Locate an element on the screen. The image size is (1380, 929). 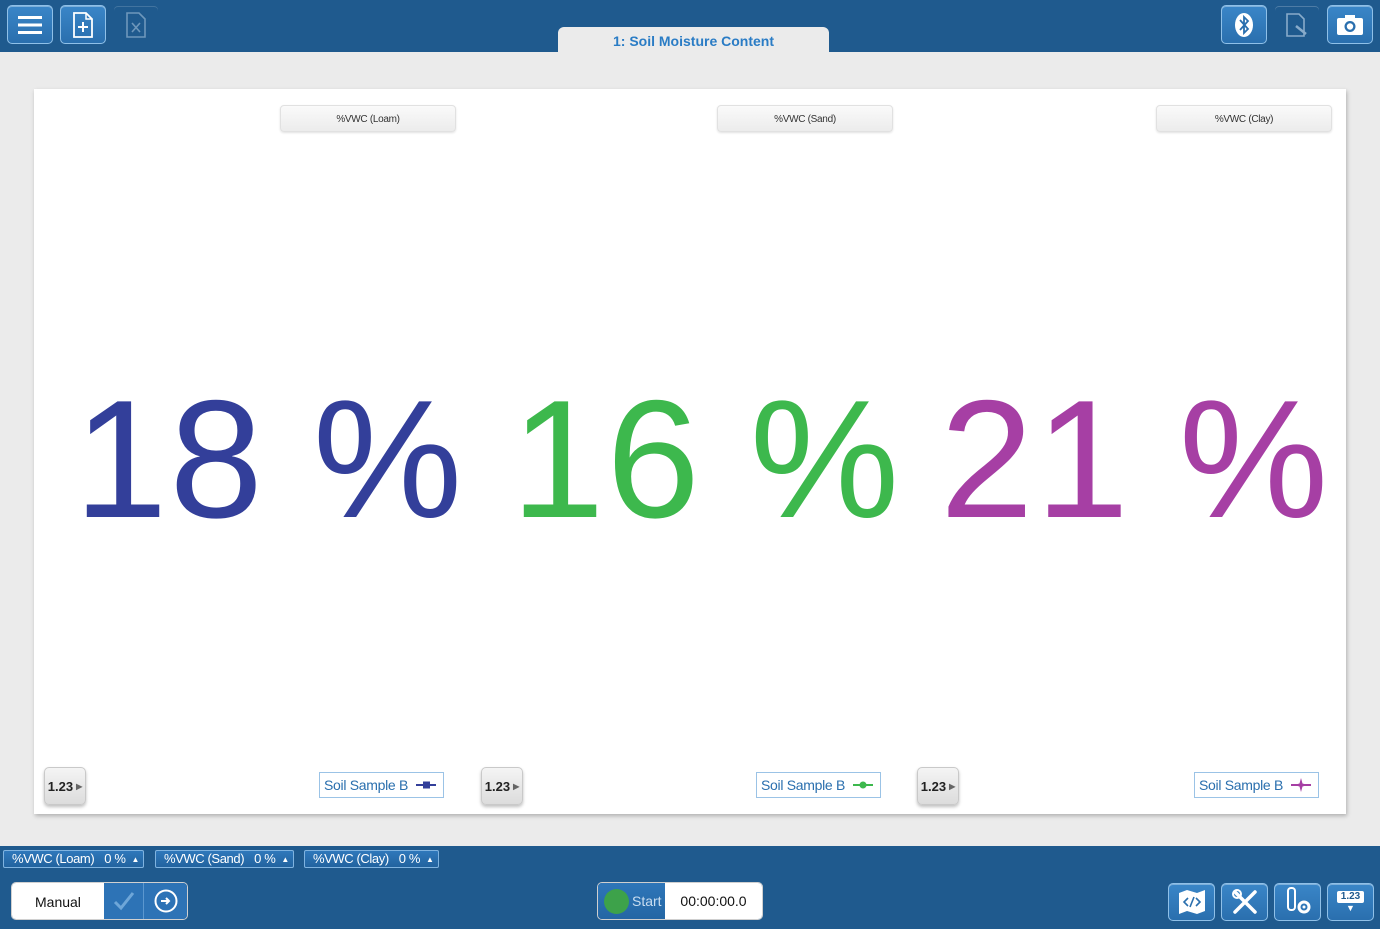
code-button is located at coordinates (1191, 902).